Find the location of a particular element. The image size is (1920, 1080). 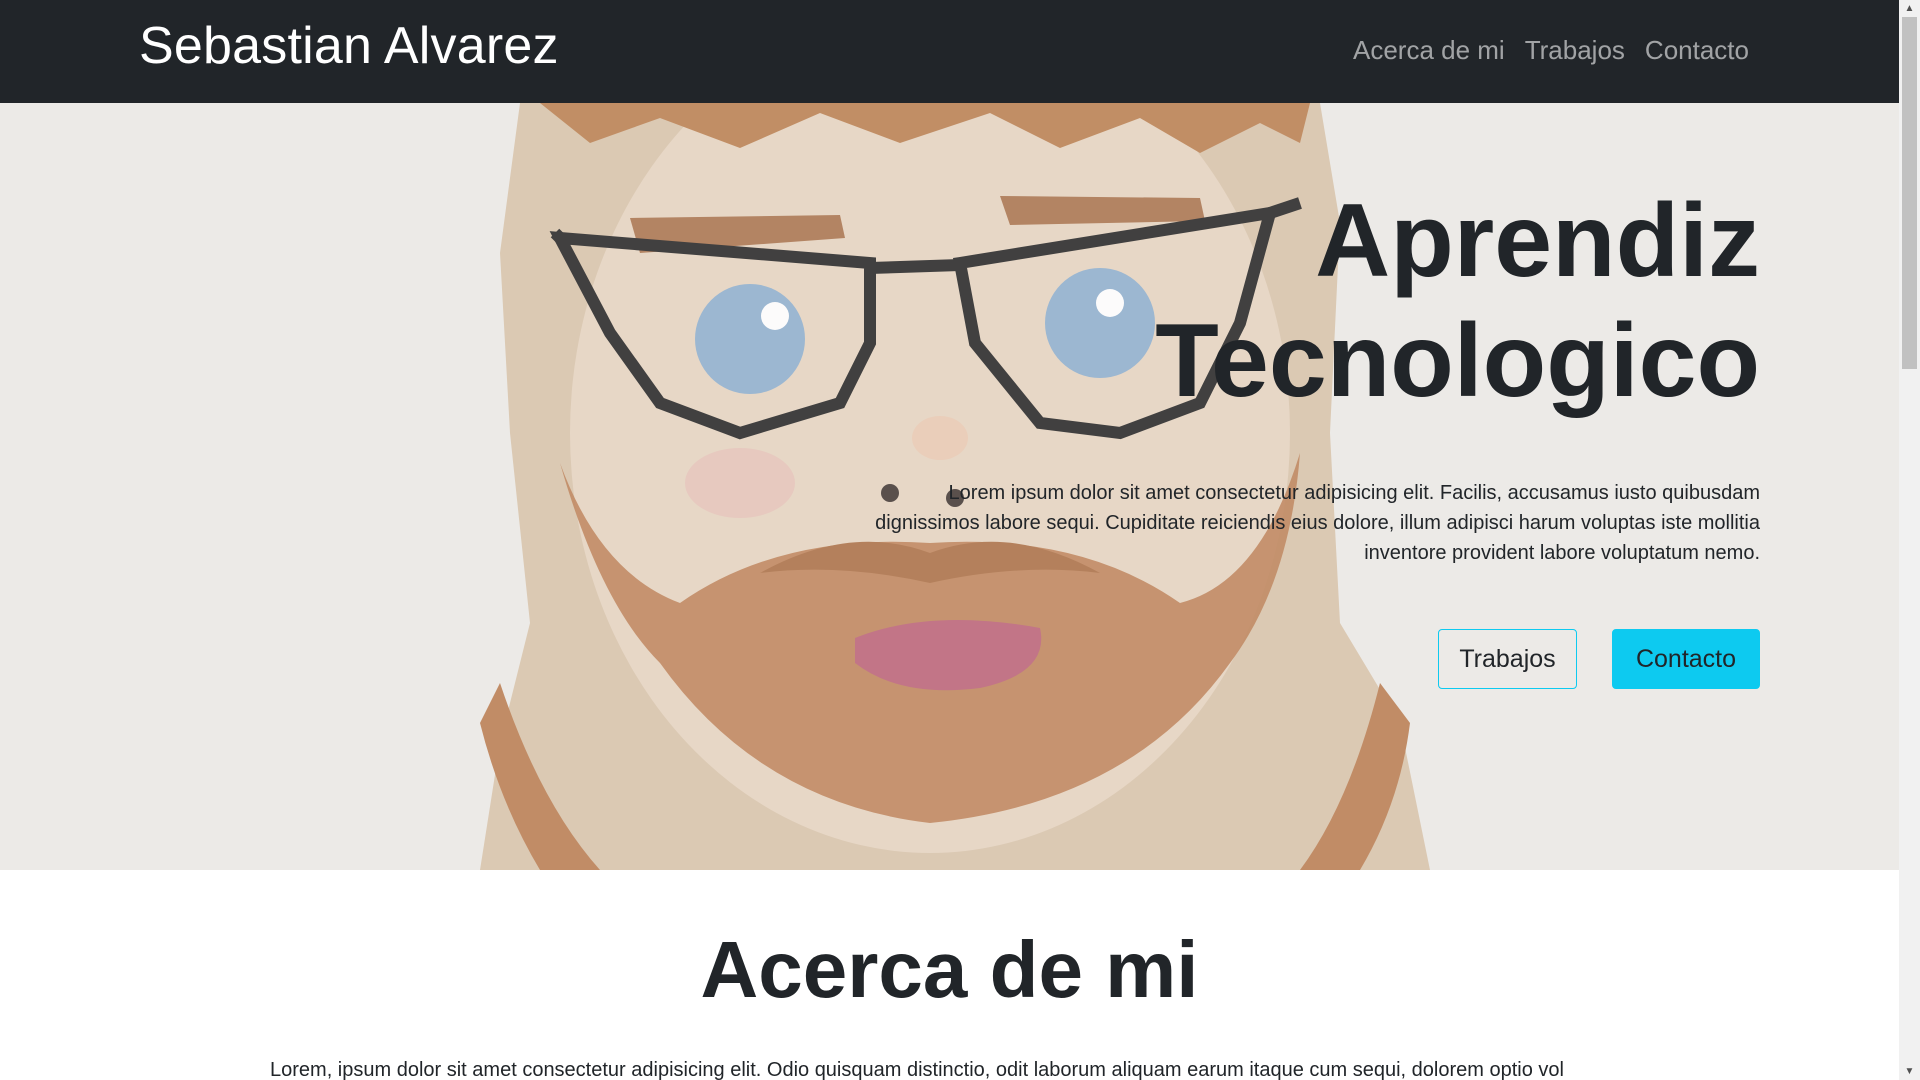

nav-links: Acerca de mi Trabajos Contacto is located at coordinates (1551, 50).